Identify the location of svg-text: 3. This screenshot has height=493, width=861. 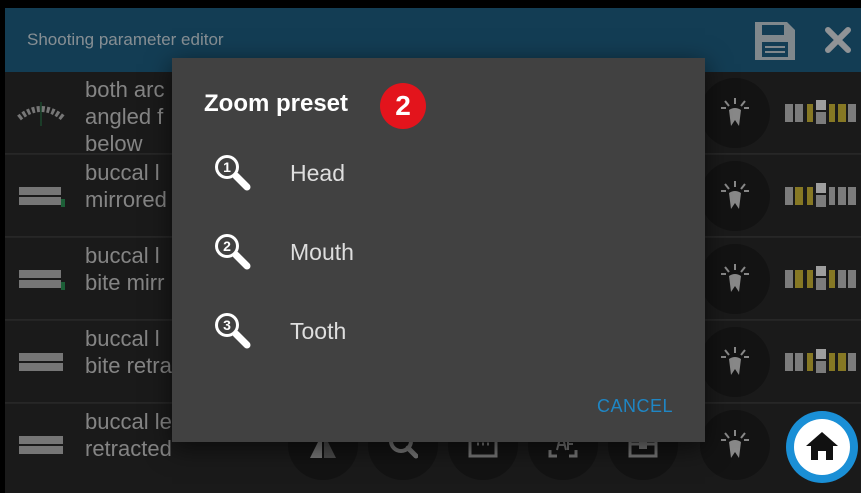
(227, 325).